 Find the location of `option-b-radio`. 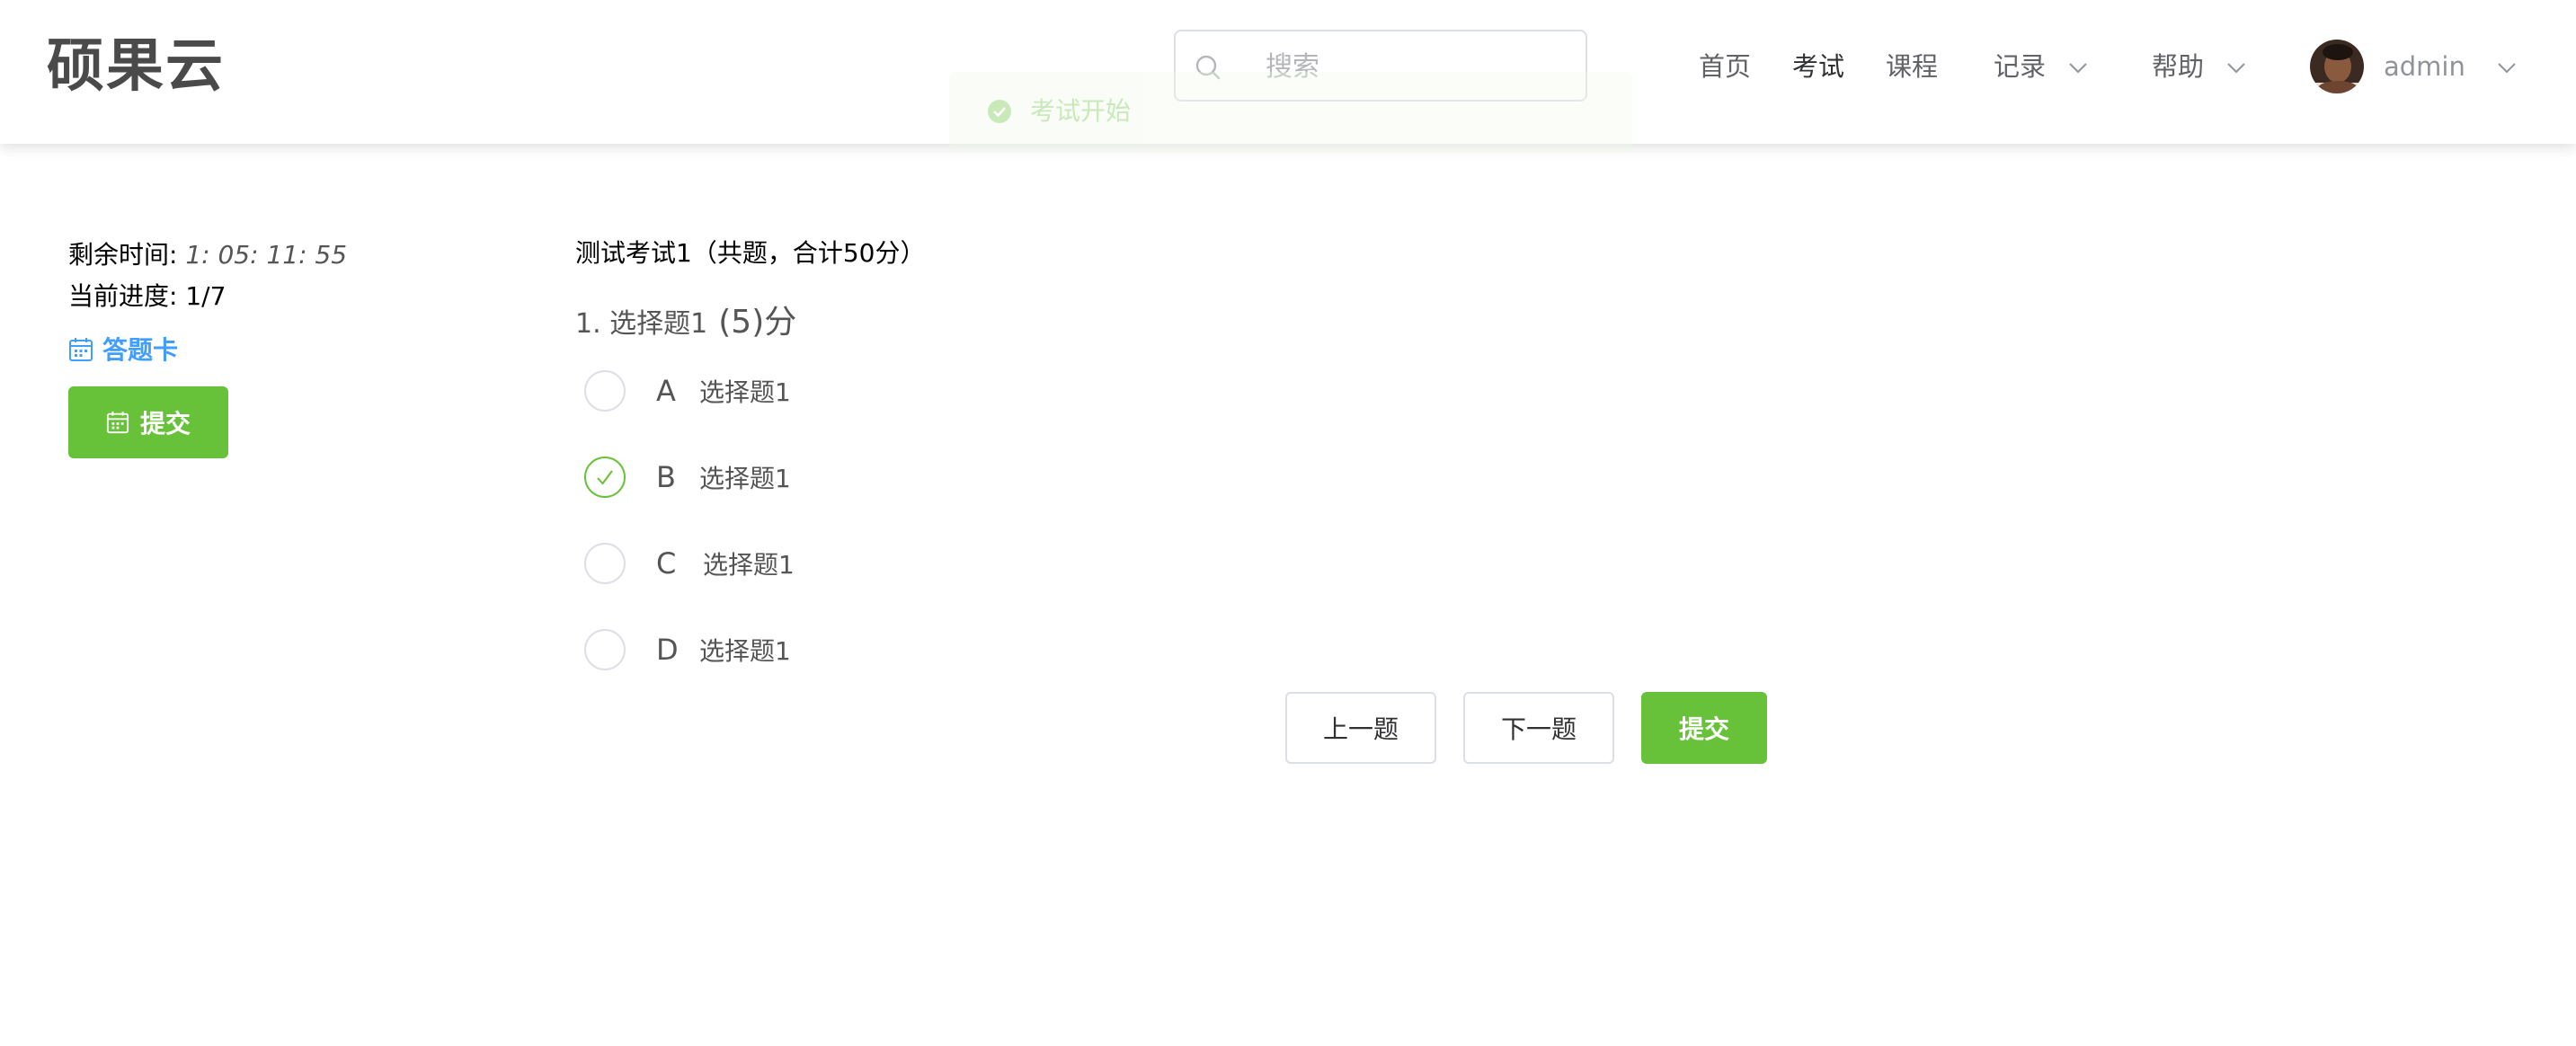

option-b-radio is located at coordinates (605, 477).